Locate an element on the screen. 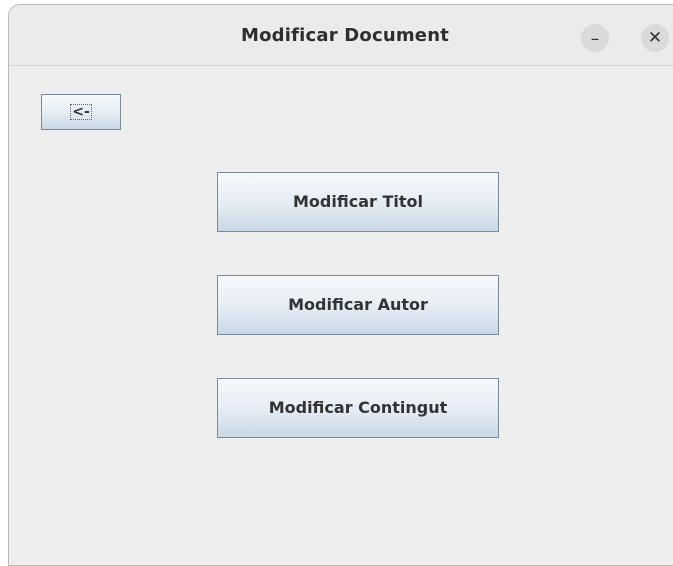 This screenshot has height=566, width=673. close-button: ✕ is located at coordinates (655, 38).